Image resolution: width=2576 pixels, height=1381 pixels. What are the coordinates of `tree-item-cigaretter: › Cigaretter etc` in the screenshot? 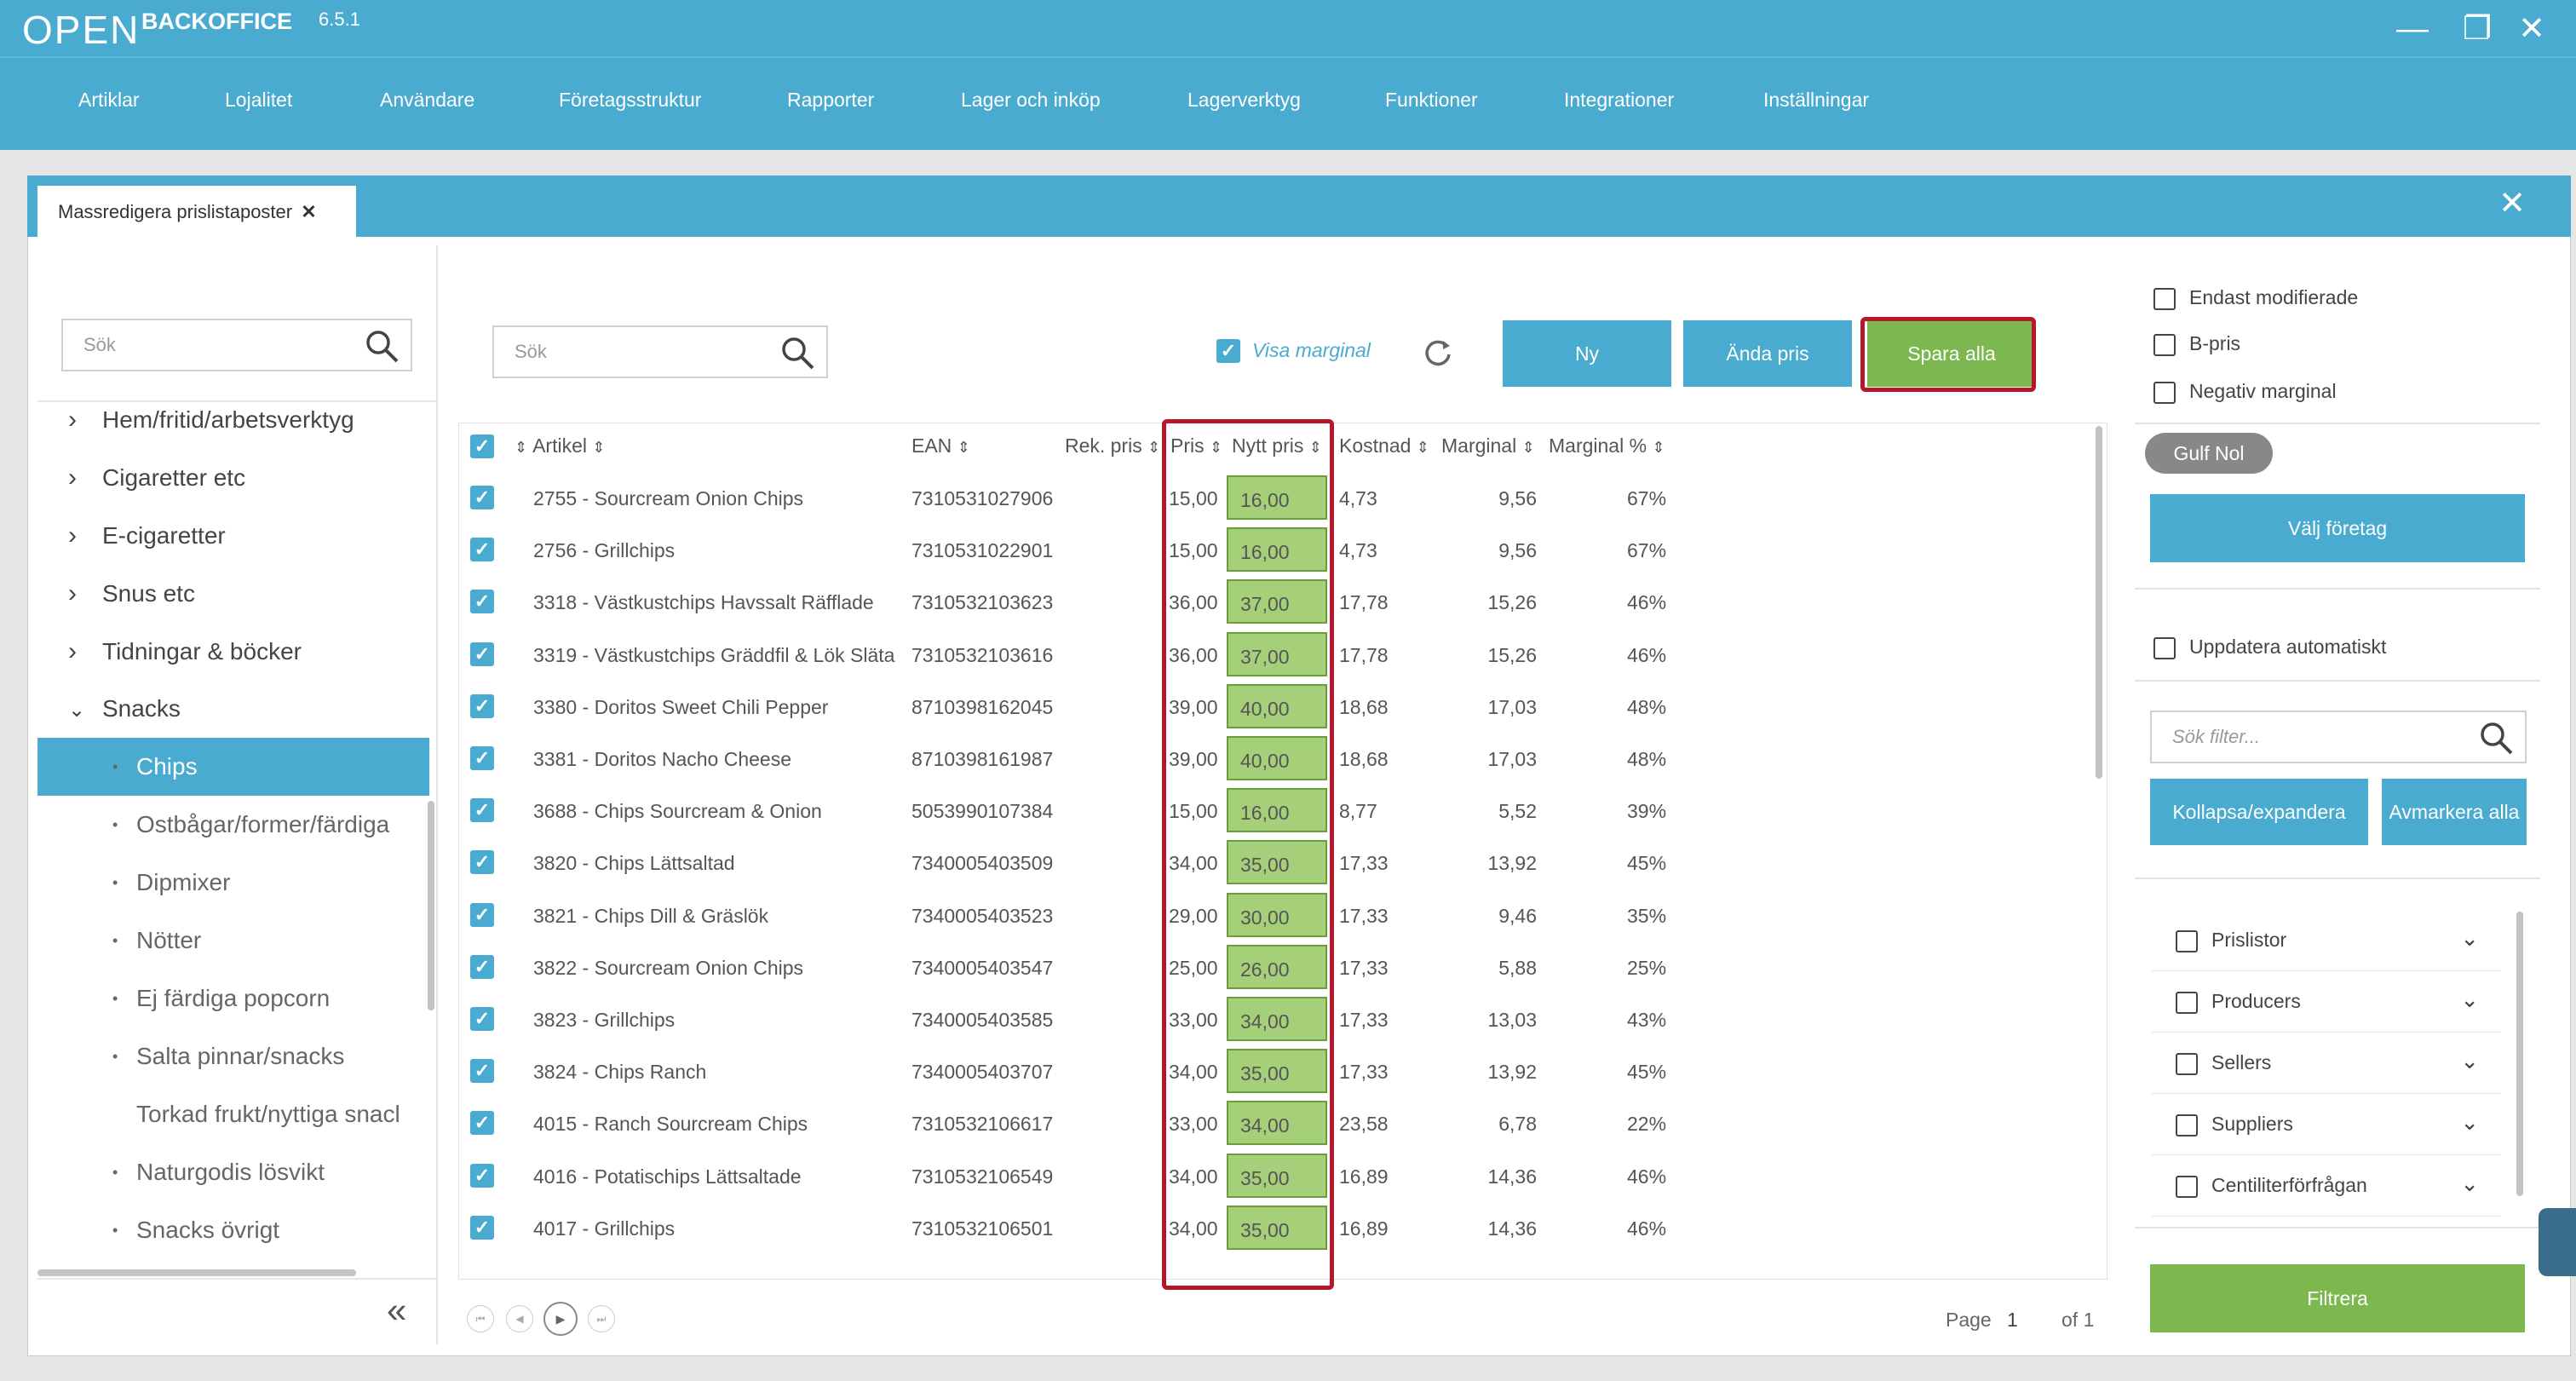 It's located at (157, 478).